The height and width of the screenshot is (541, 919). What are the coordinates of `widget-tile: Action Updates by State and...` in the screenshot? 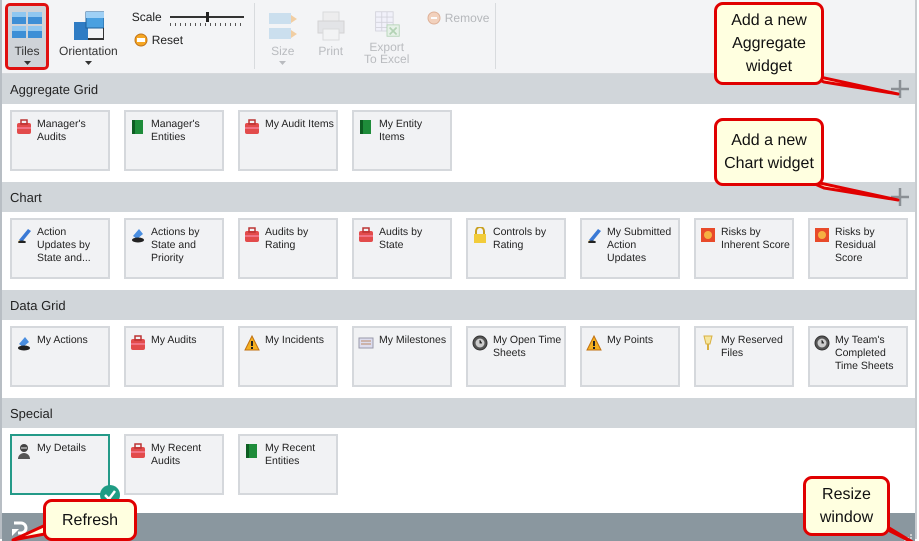 It's located at (60, 248).